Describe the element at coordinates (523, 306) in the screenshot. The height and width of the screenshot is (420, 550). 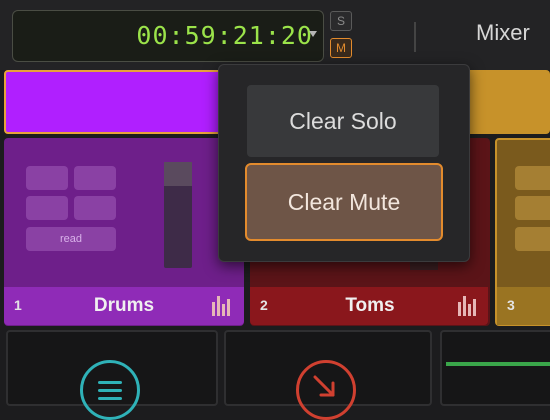
I see `track-3-name-bar: 3` at that location.